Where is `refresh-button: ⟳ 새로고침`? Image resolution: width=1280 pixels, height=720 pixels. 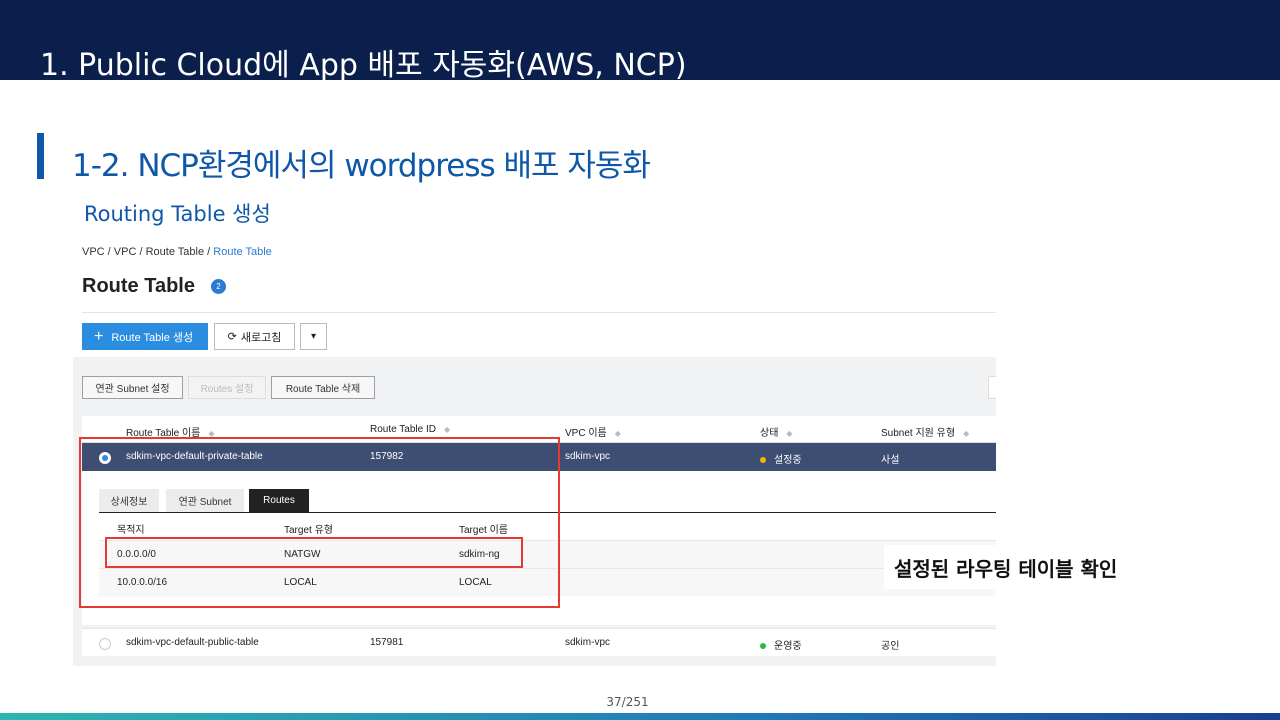
refresh-button: ⟳ 새로고침 is located at coordinates (254, 336).